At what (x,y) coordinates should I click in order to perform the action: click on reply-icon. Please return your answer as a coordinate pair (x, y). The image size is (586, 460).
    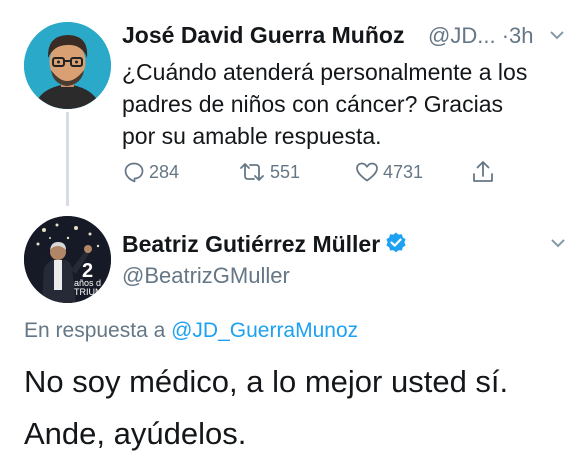
    Looking at the image, I should click on (134, 172).